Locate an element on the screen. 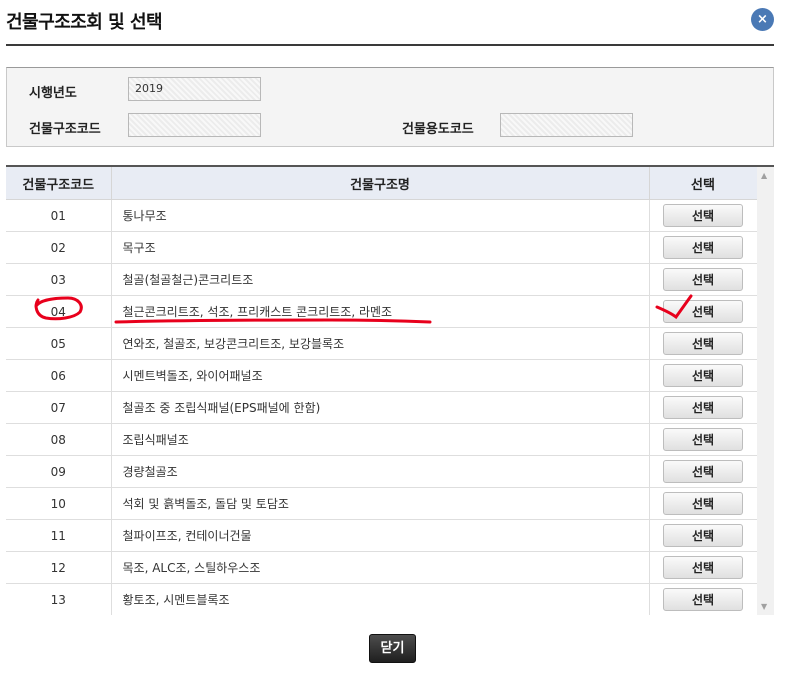 The image size is (786, 674). column-header-select: 선택 is located at coordinates (703, 183).